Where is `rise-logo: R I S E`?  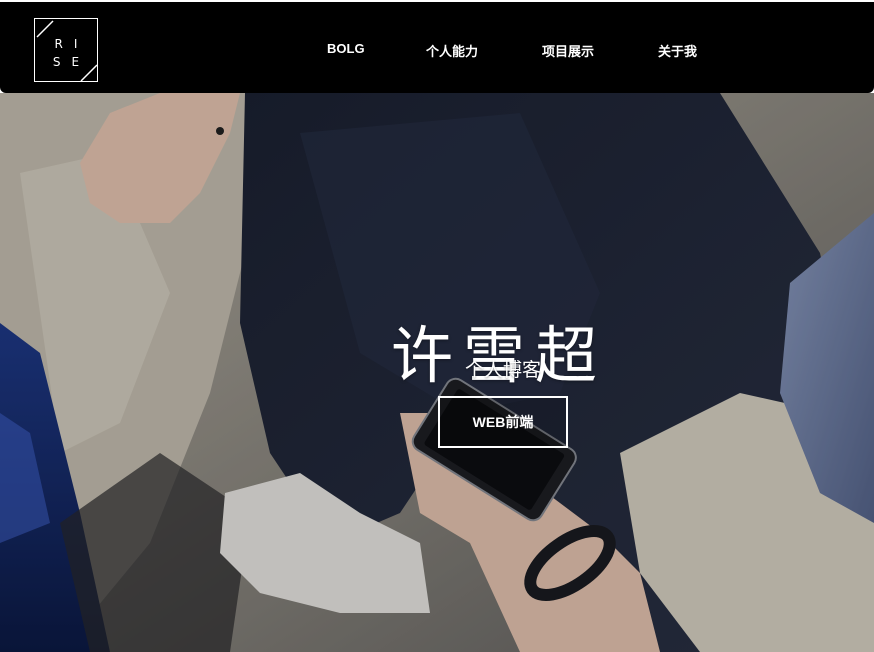 rise-logo: R I S E is located at coordinates (66, 50).